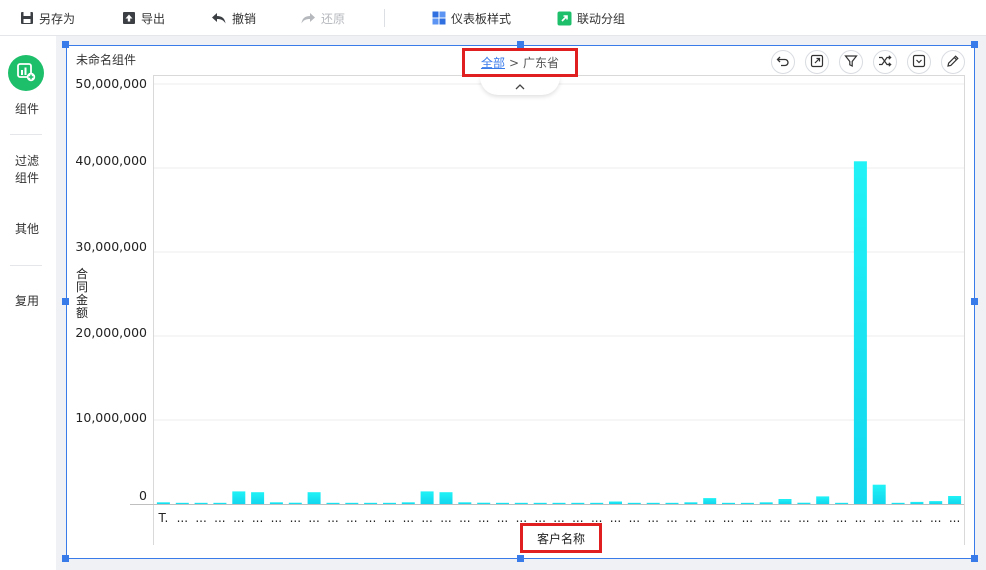 The width and height of the screenshot is (986, 570). I want to click on save-as-label: 另存为, so click(57, 18).